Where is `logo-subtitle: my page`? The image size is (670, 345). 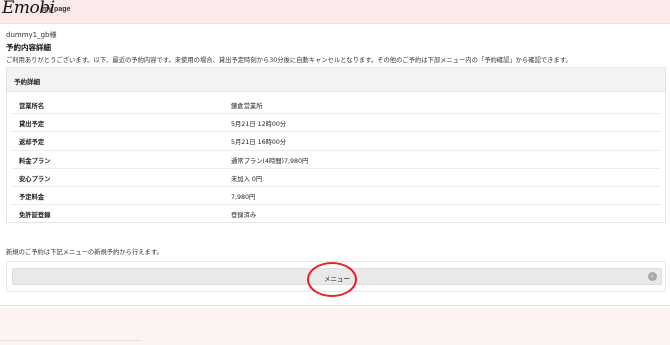 logo-subtitle: my page is located at coordinates (56, 9).